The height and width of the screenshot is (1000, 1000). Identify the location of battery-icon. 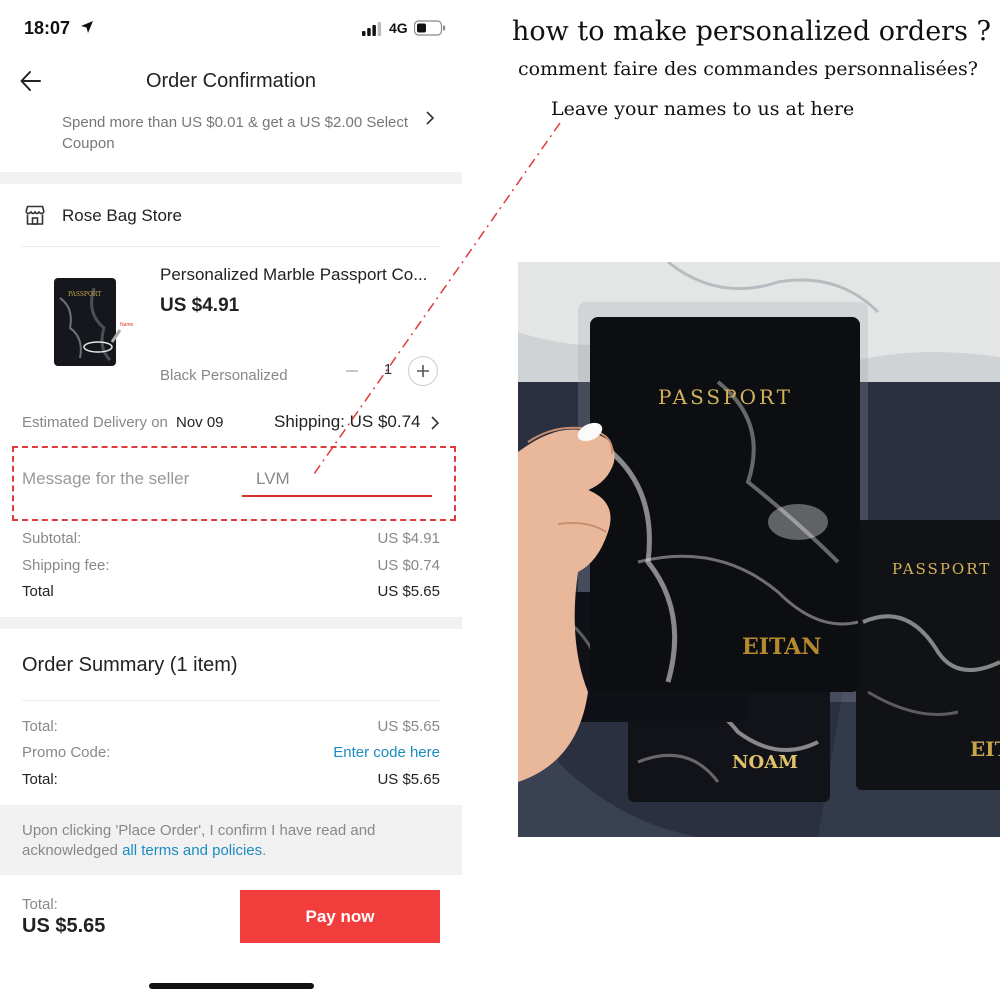
(430, 28).